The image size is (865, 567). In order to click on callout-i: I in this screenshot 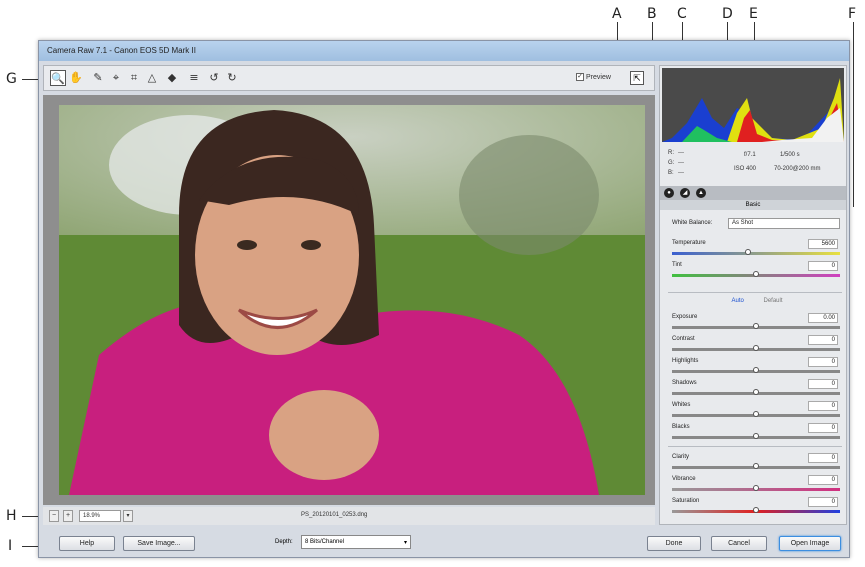, I will do `click(10, 546)`.